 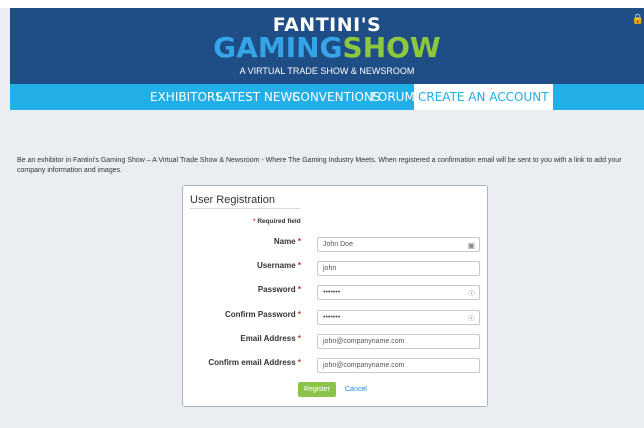 What do you see at coordinates (278, 47) in the screenshot?
I see `logo-gaming: GAMING` at bounding box center [278, 47].